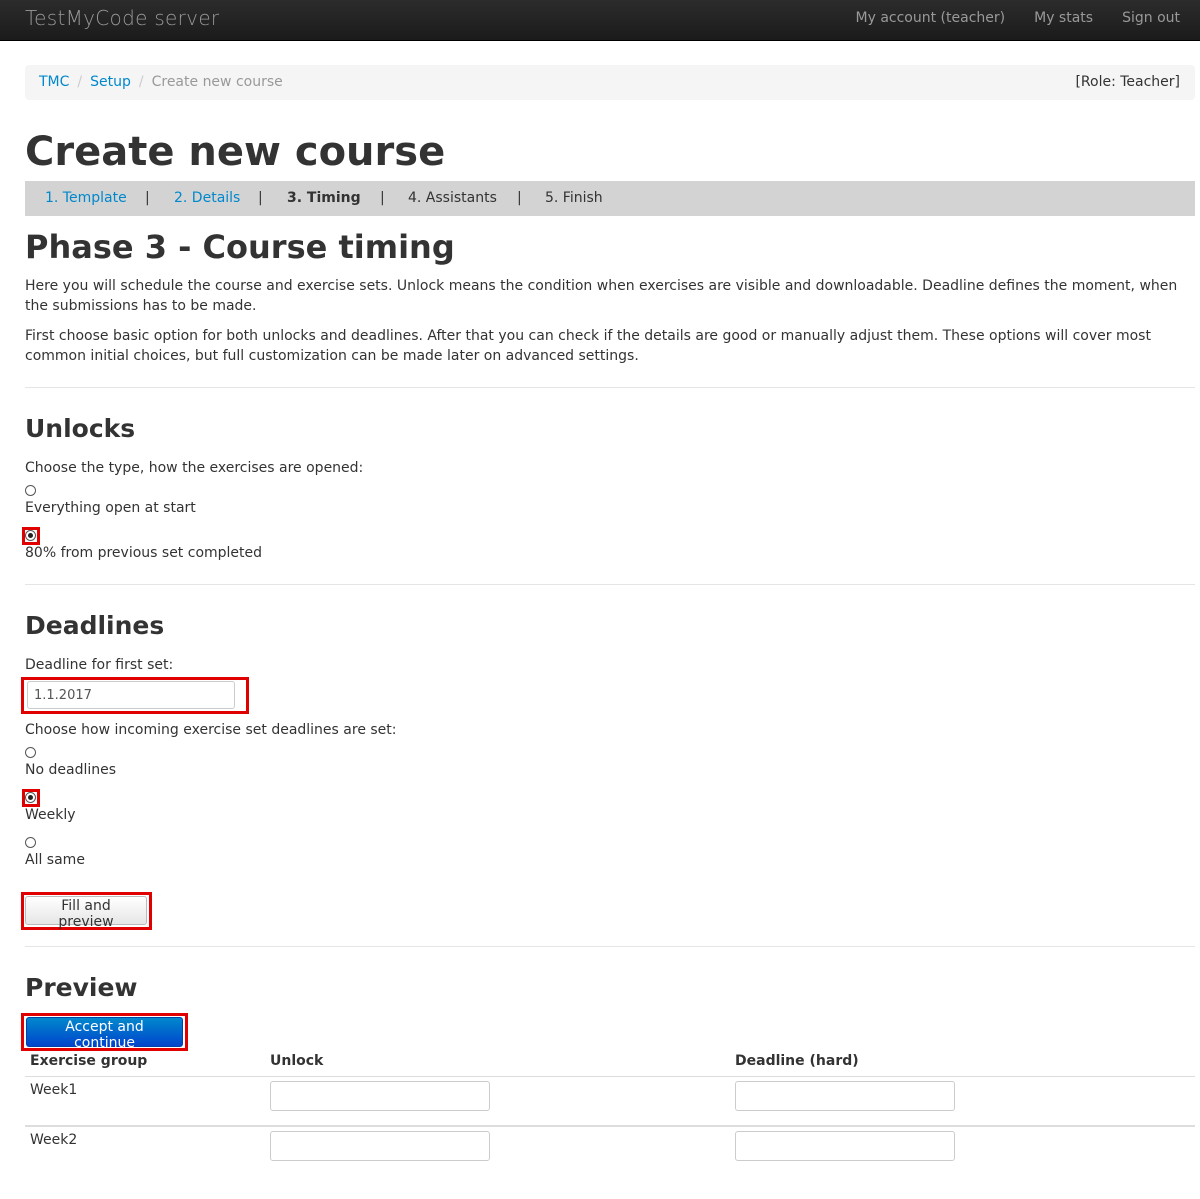 Image resolution: width=1200 pixels, height=1199 pixels. Describe the element at coordinates (30, 797) in the screenshot. I see `deadline-weekly-radio` at that location.